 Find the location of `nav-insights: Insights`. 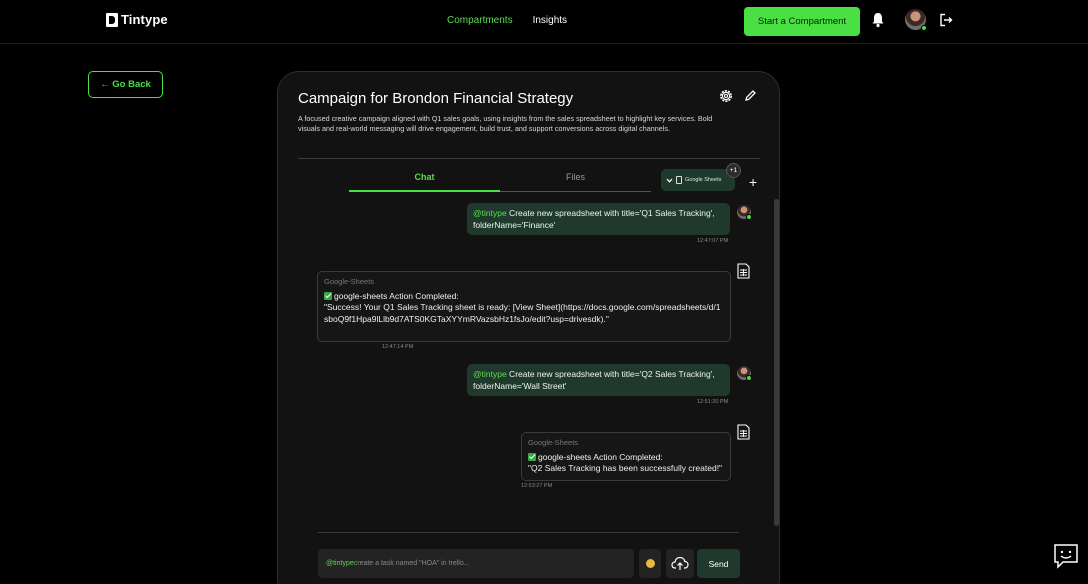

nav-insights: Insights is located at coordinates (550, 20).